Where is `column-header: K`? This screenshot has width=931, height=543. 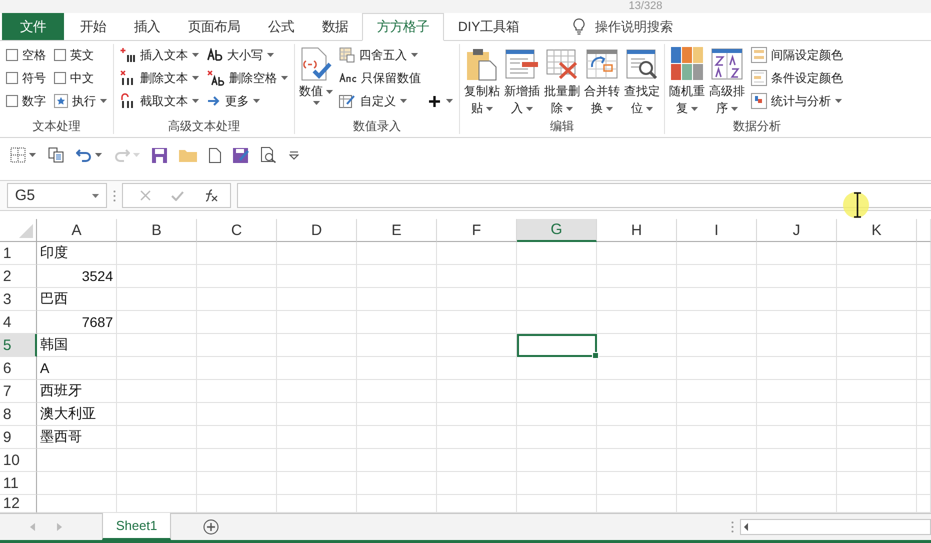 column-header: K is located at coordinates (877, 230).